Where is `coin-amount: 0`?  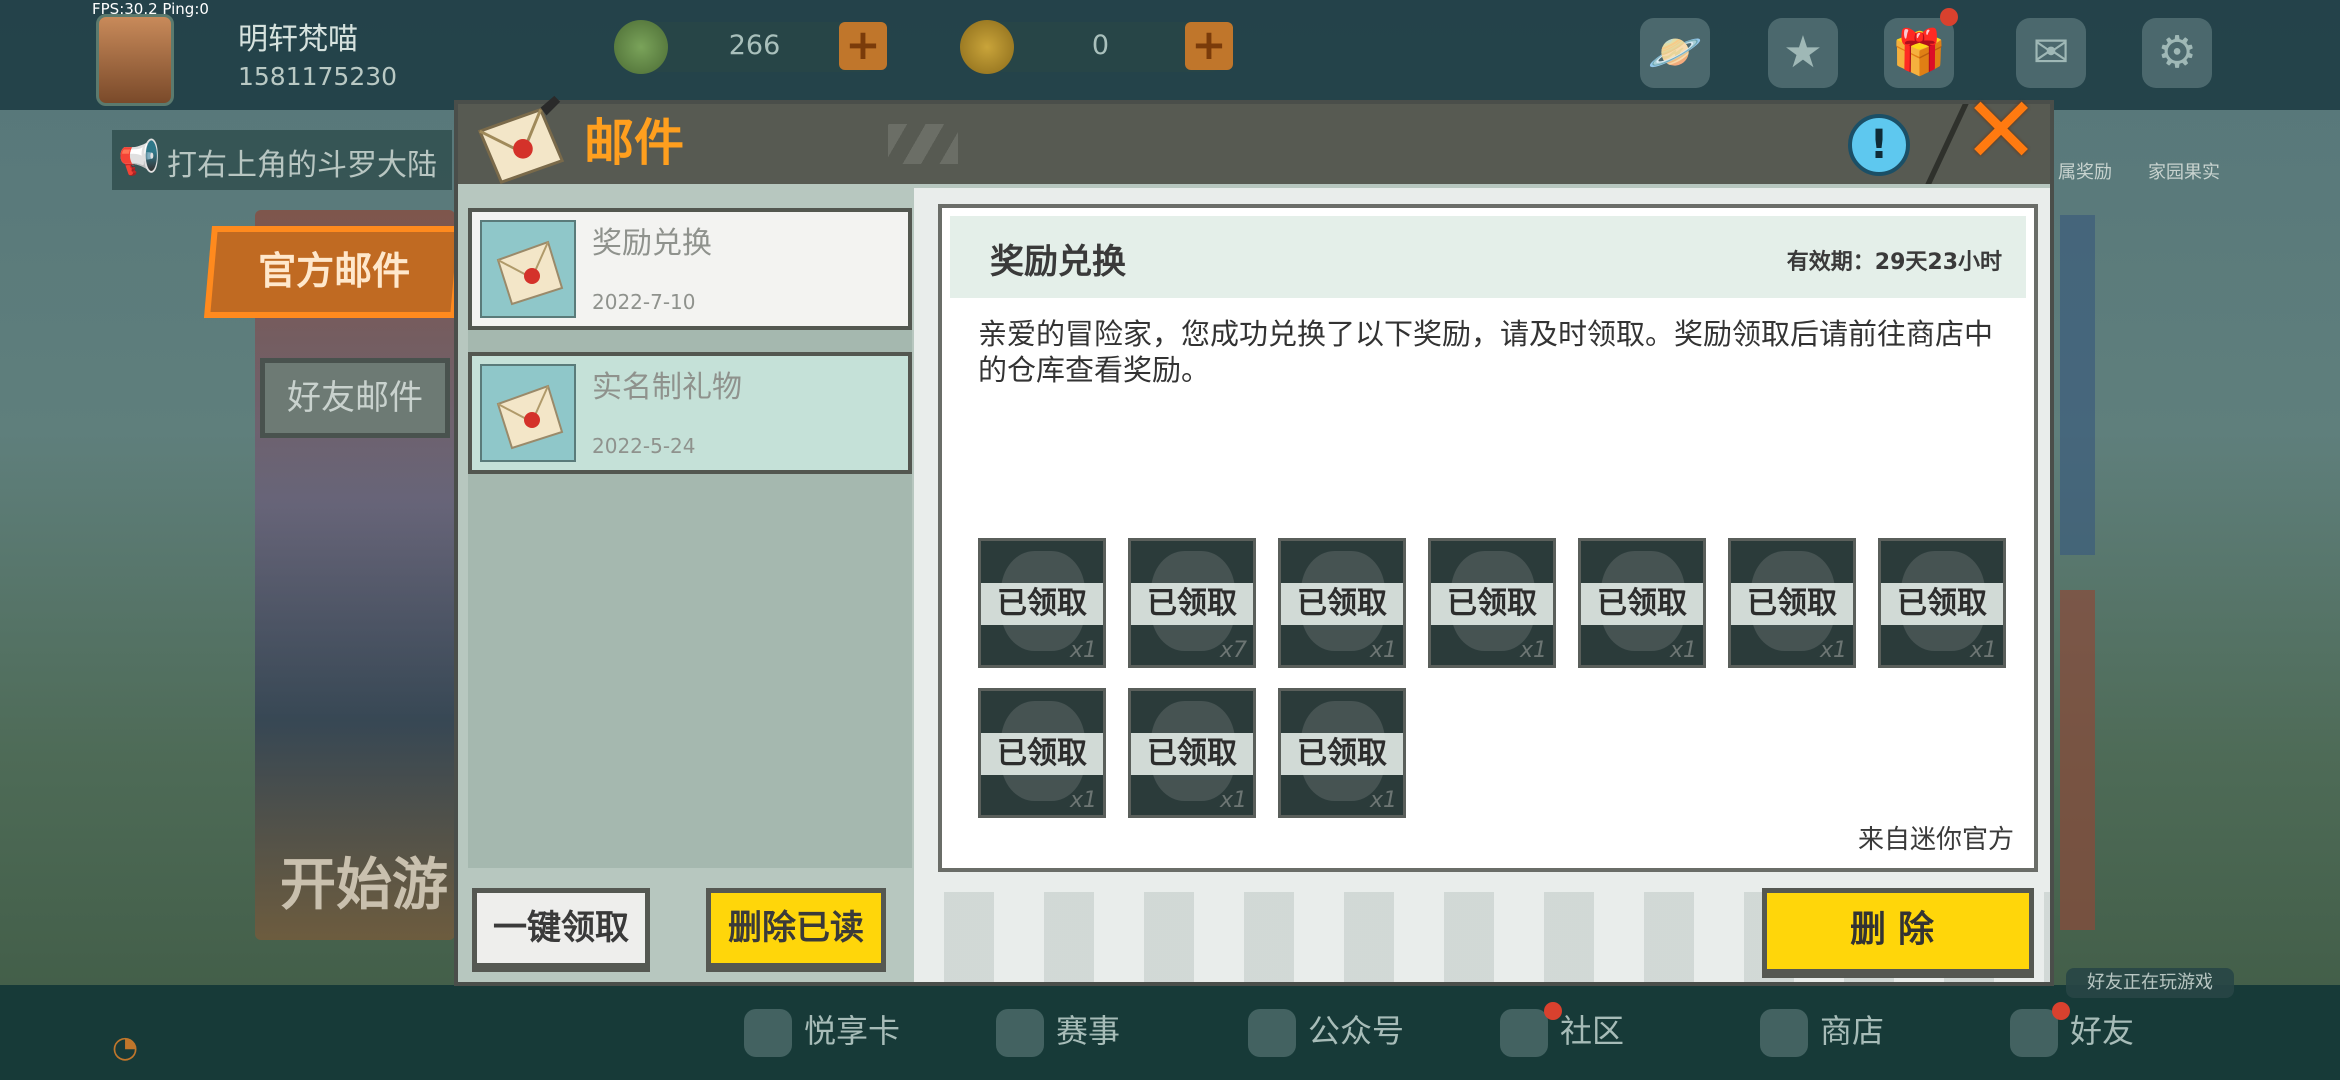 coin-amount: 0 is located at coordinates (1100, 45).